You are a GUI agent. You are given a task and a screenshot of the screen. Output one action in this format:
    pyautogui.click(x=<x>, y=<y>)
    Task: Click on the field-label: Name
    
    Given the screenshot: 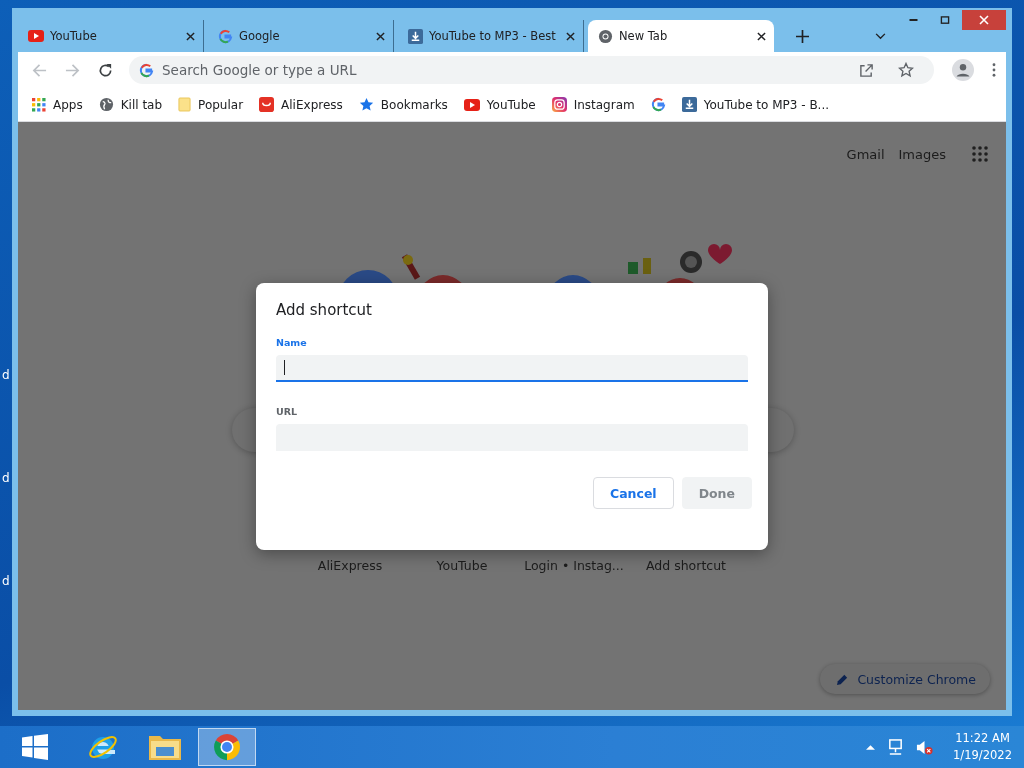 What is the action you would take?
    pyautogui.click(x=292, y=342)
    